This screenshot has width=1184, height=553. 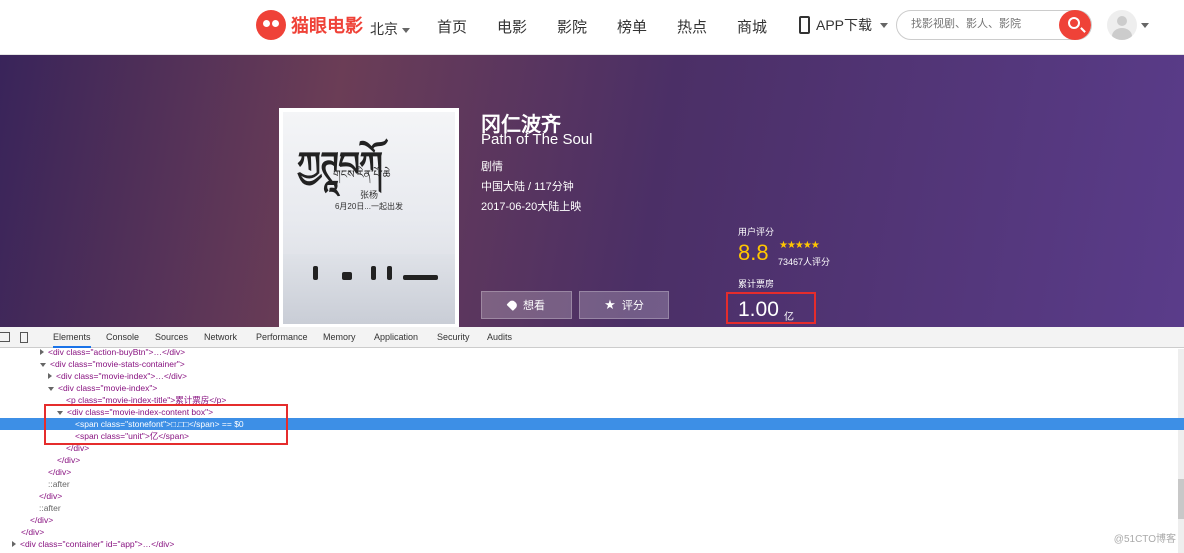 I want to click on dom-line: <div class="movie-index">…</div>, so click(x=592, y=376).